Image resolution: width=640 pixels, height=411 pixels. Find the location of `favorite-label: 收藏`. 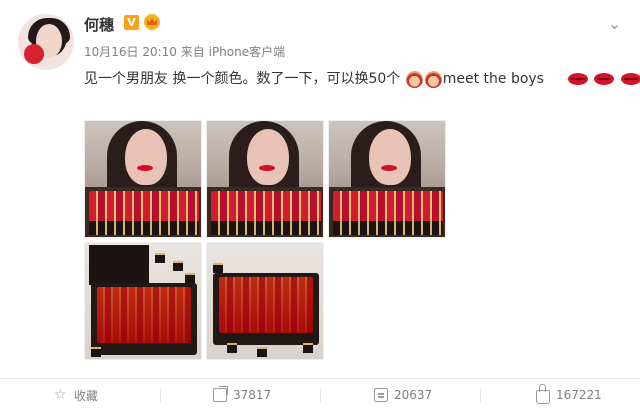

favorite-label: 收藏 is located at coordinates (86, 395).